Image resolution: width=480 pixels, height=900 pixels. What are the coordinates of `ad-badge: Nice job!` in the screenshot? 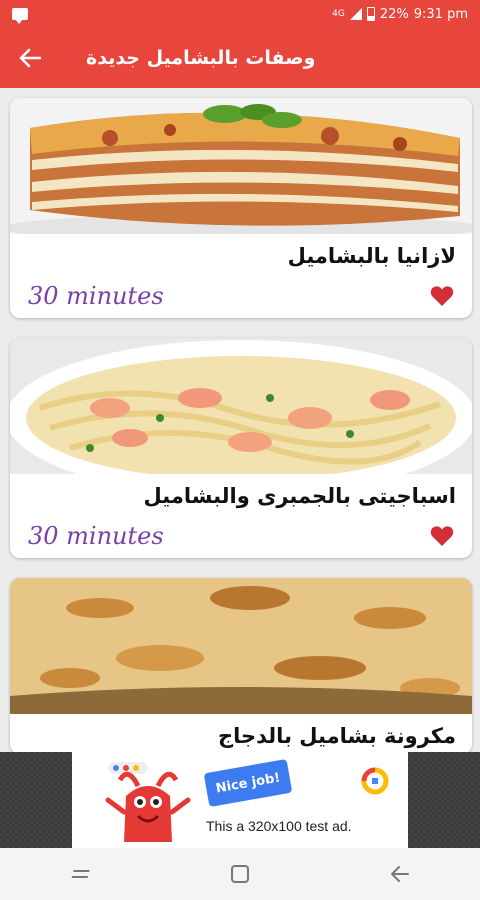 It's located at (248, 783).